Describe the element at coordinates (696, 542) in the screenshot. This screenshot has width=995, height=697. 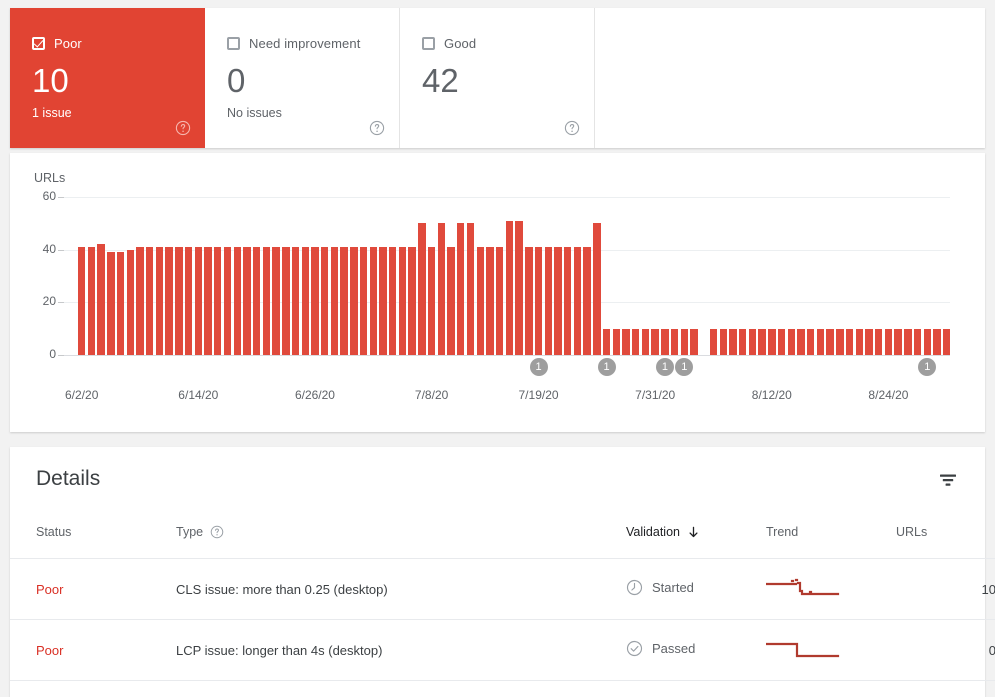
I see `column-header-validation: Validation` at that location.